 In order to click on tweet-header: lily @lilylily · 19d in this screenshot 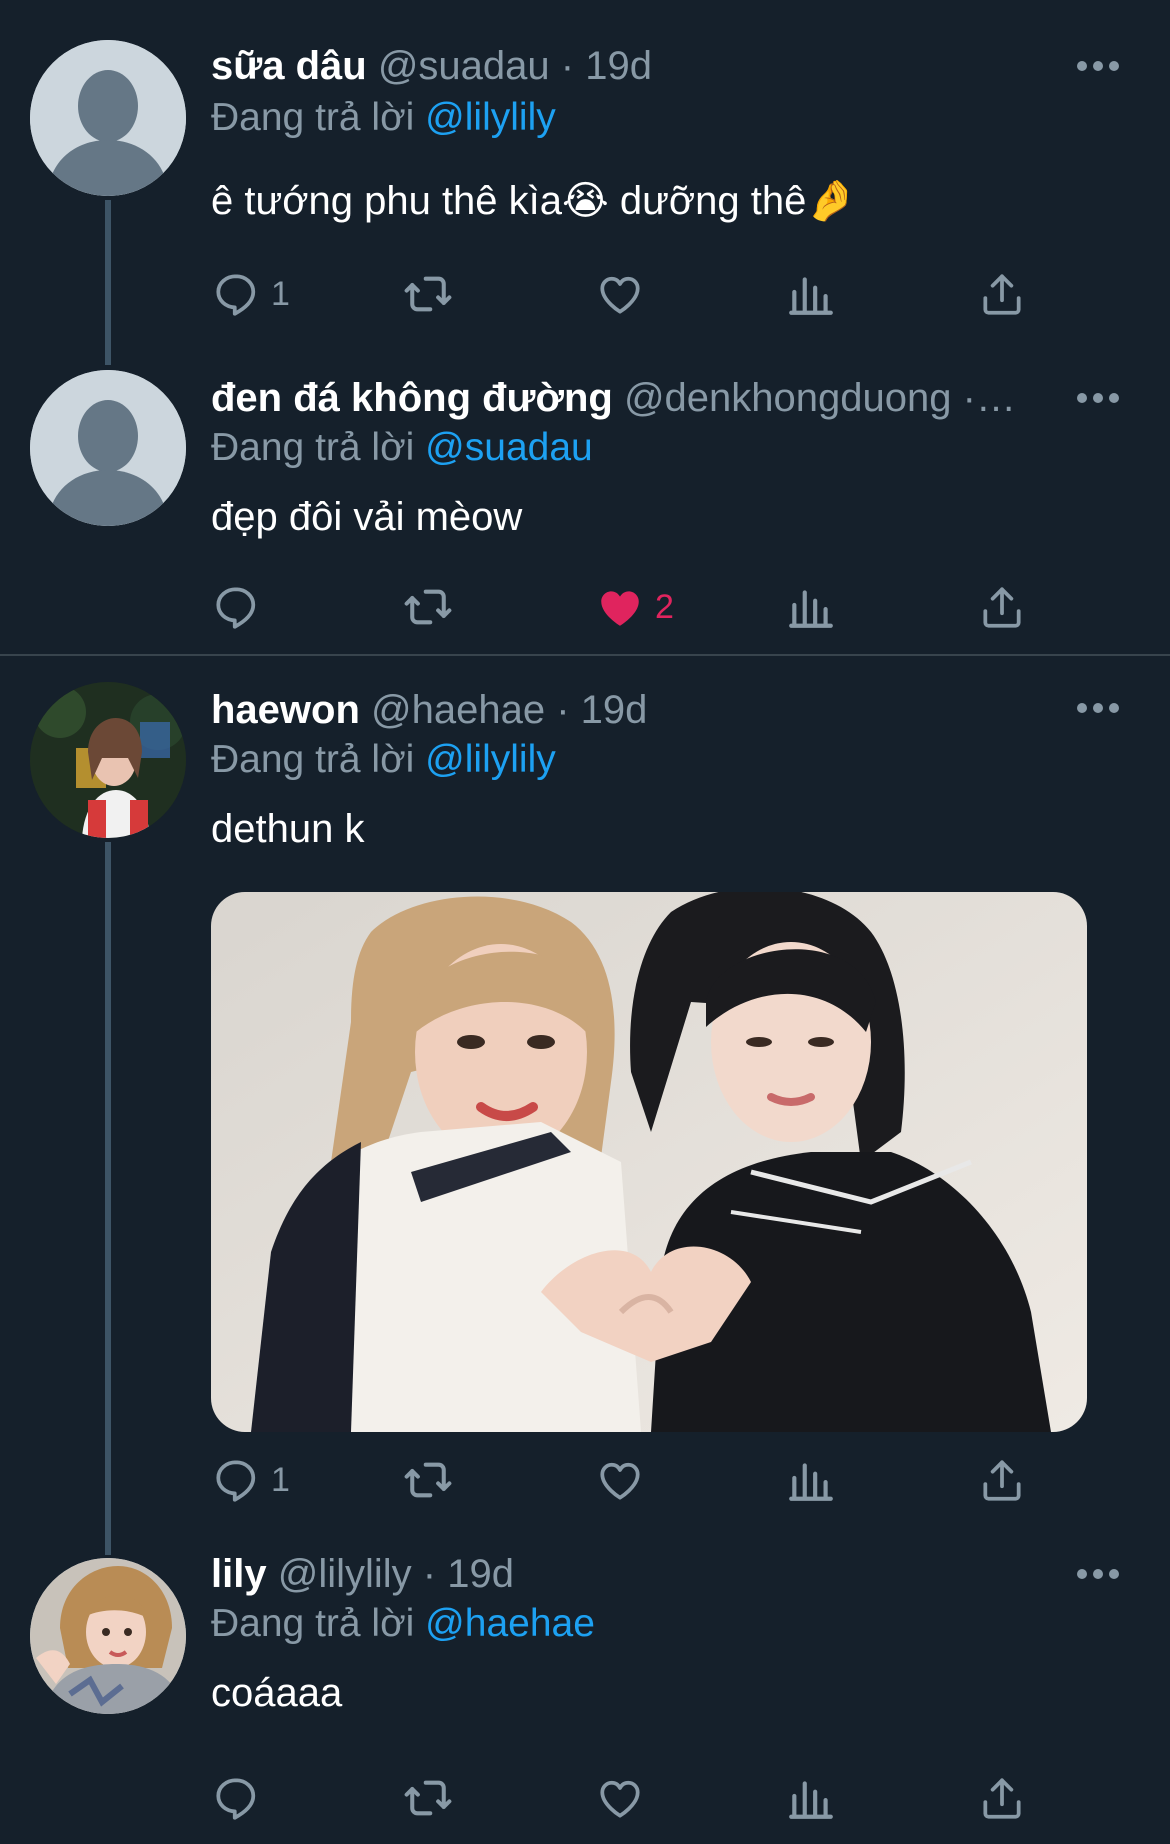, I will do `click(655, 1574)`.